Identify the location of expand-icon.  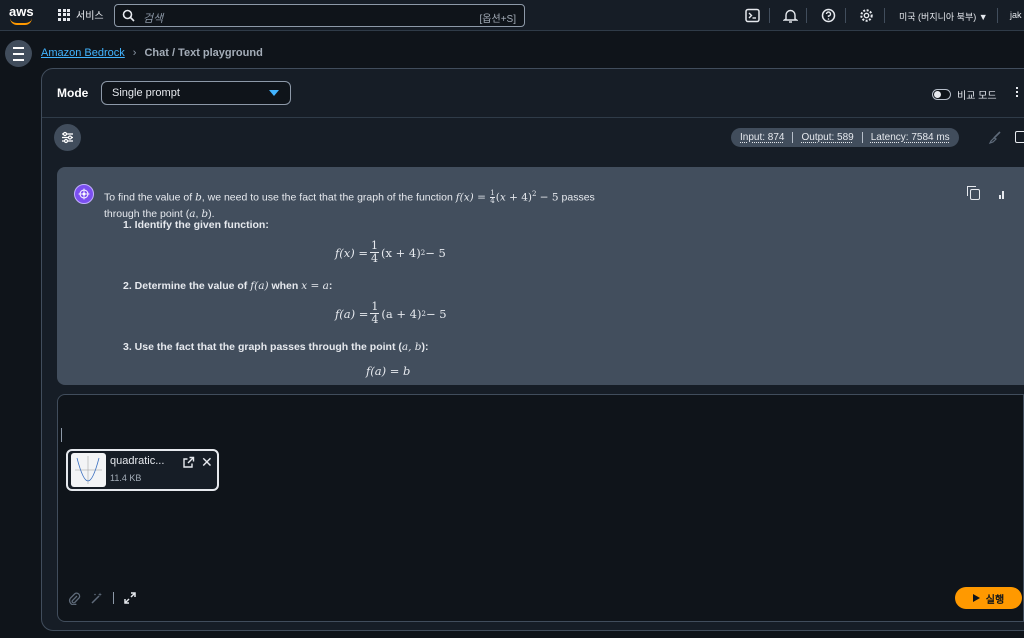
(130, 598).